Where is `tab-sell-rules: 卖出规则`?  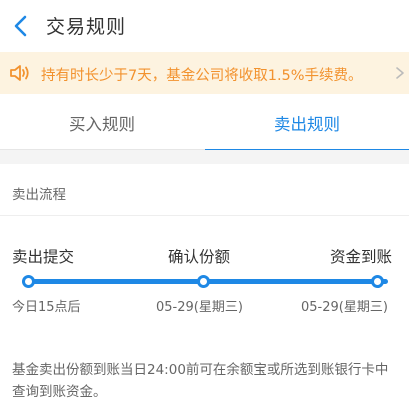 tab-sell-rules: 卖出规则 is located at coordinates (307, 122).